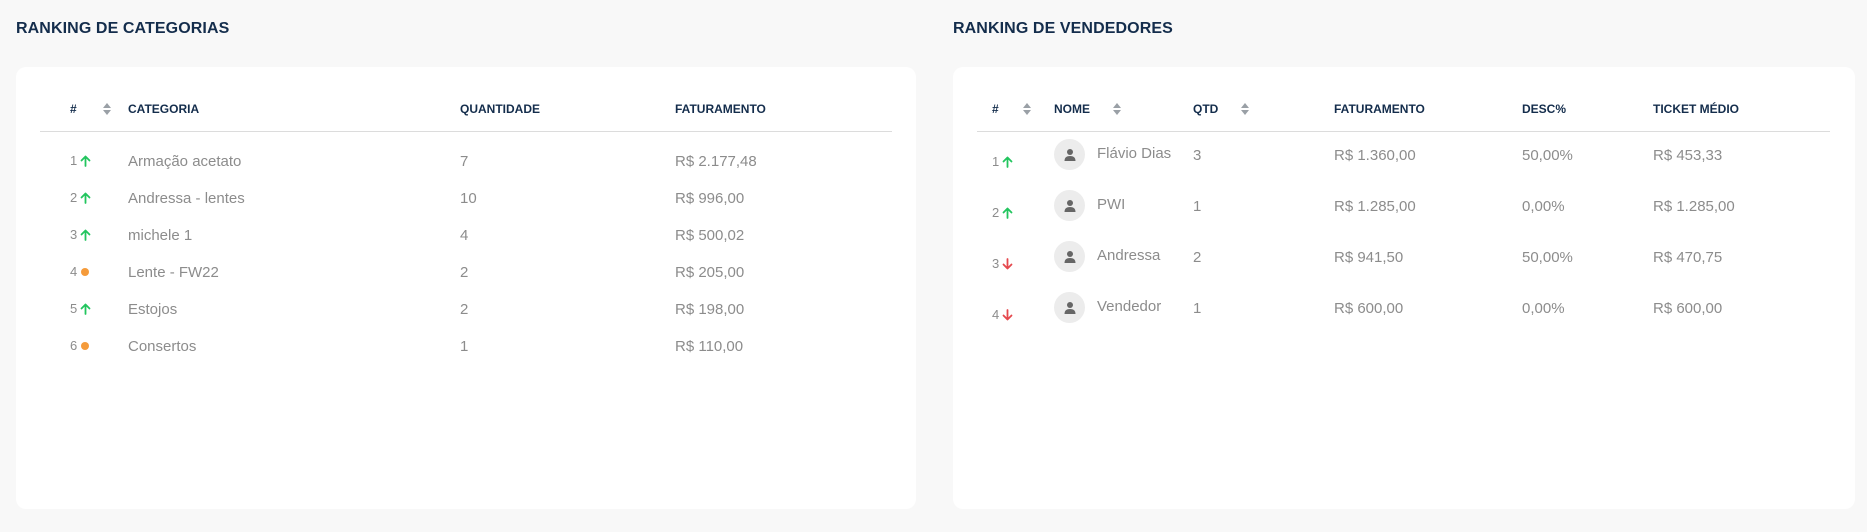 This screenshot has width=1867, height=532. What do you see at coordinates (1694, 206) in the screenshot?
I see `ticket-cell: R$ 1.285,00` at bounding box center [1694, 206].